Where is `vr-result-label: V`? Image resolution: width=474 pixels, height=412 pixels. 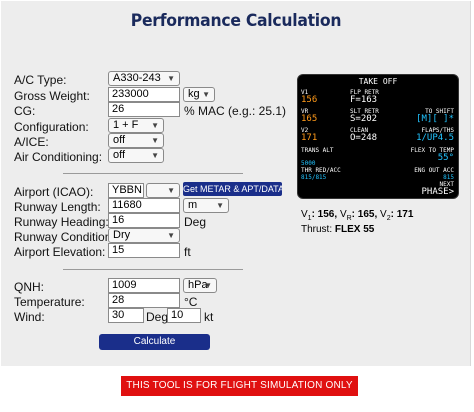 vr-result-label: V is located at coordinates (343, 214).